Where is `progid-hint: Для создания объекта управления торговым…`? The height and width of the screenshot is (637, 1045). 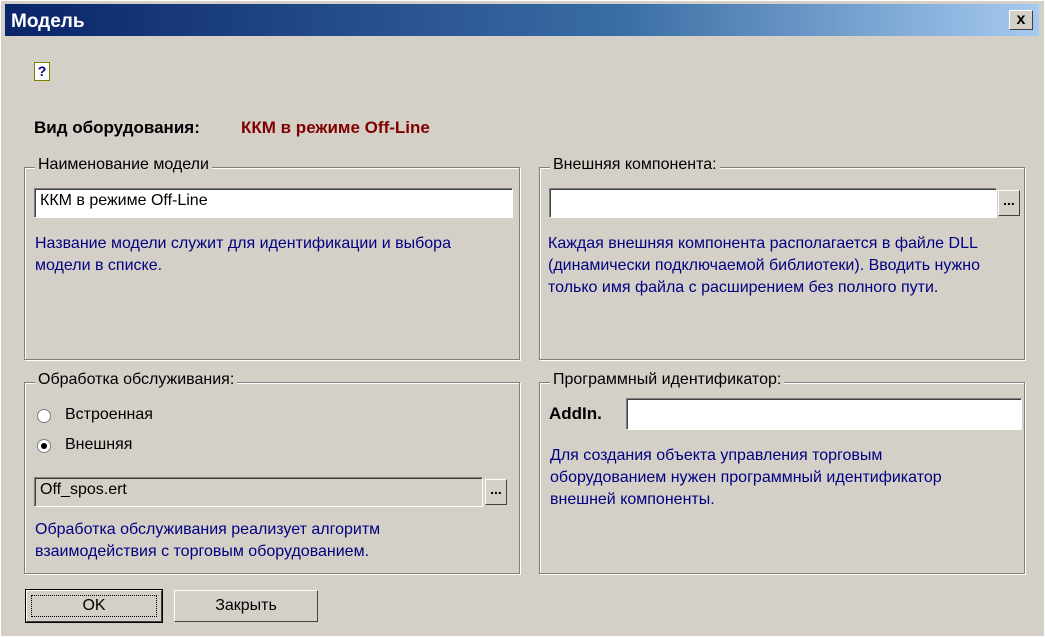 progid-hint: Для создания объекта управления торговым… is located at coordinates (746, 477).